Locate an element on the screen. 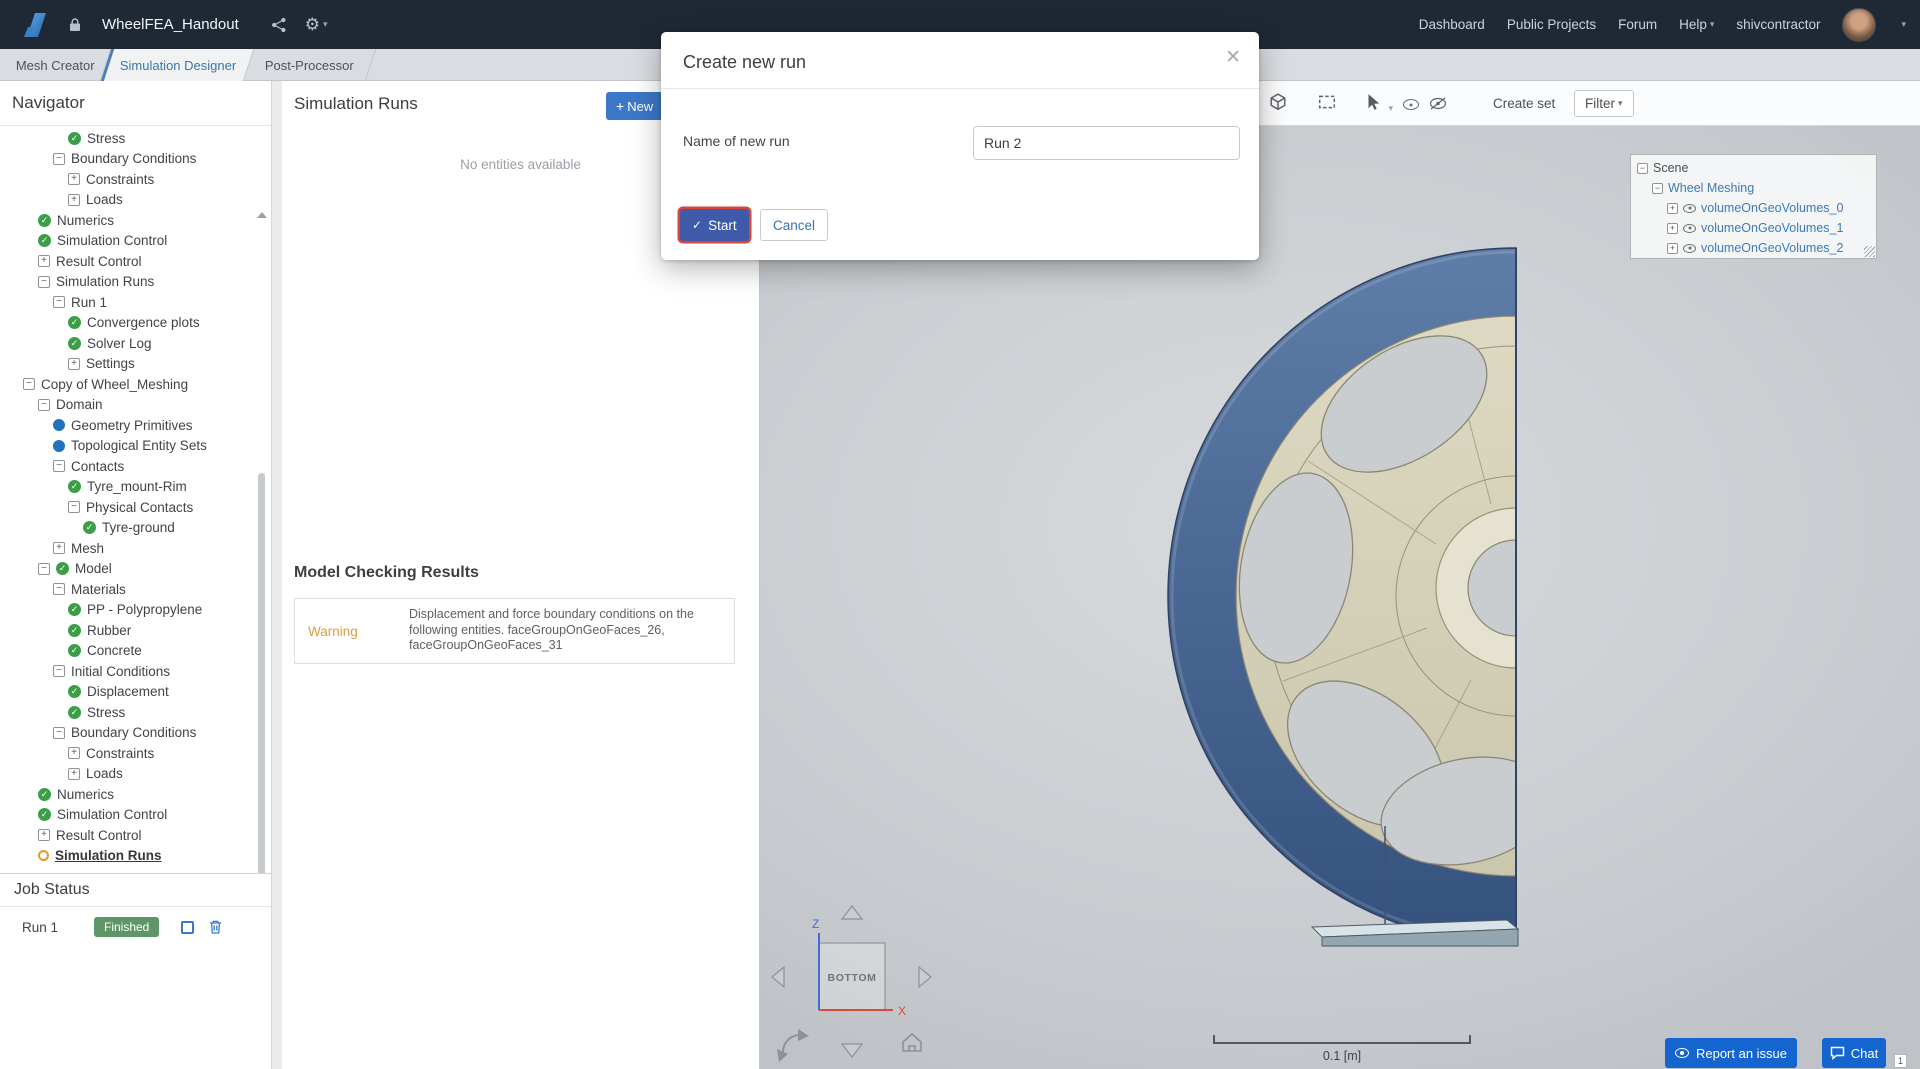 This screenshot has height=1069, width=1920. tree-item: ✓ PP - Polypropylene is located at coordinates (128, 610).